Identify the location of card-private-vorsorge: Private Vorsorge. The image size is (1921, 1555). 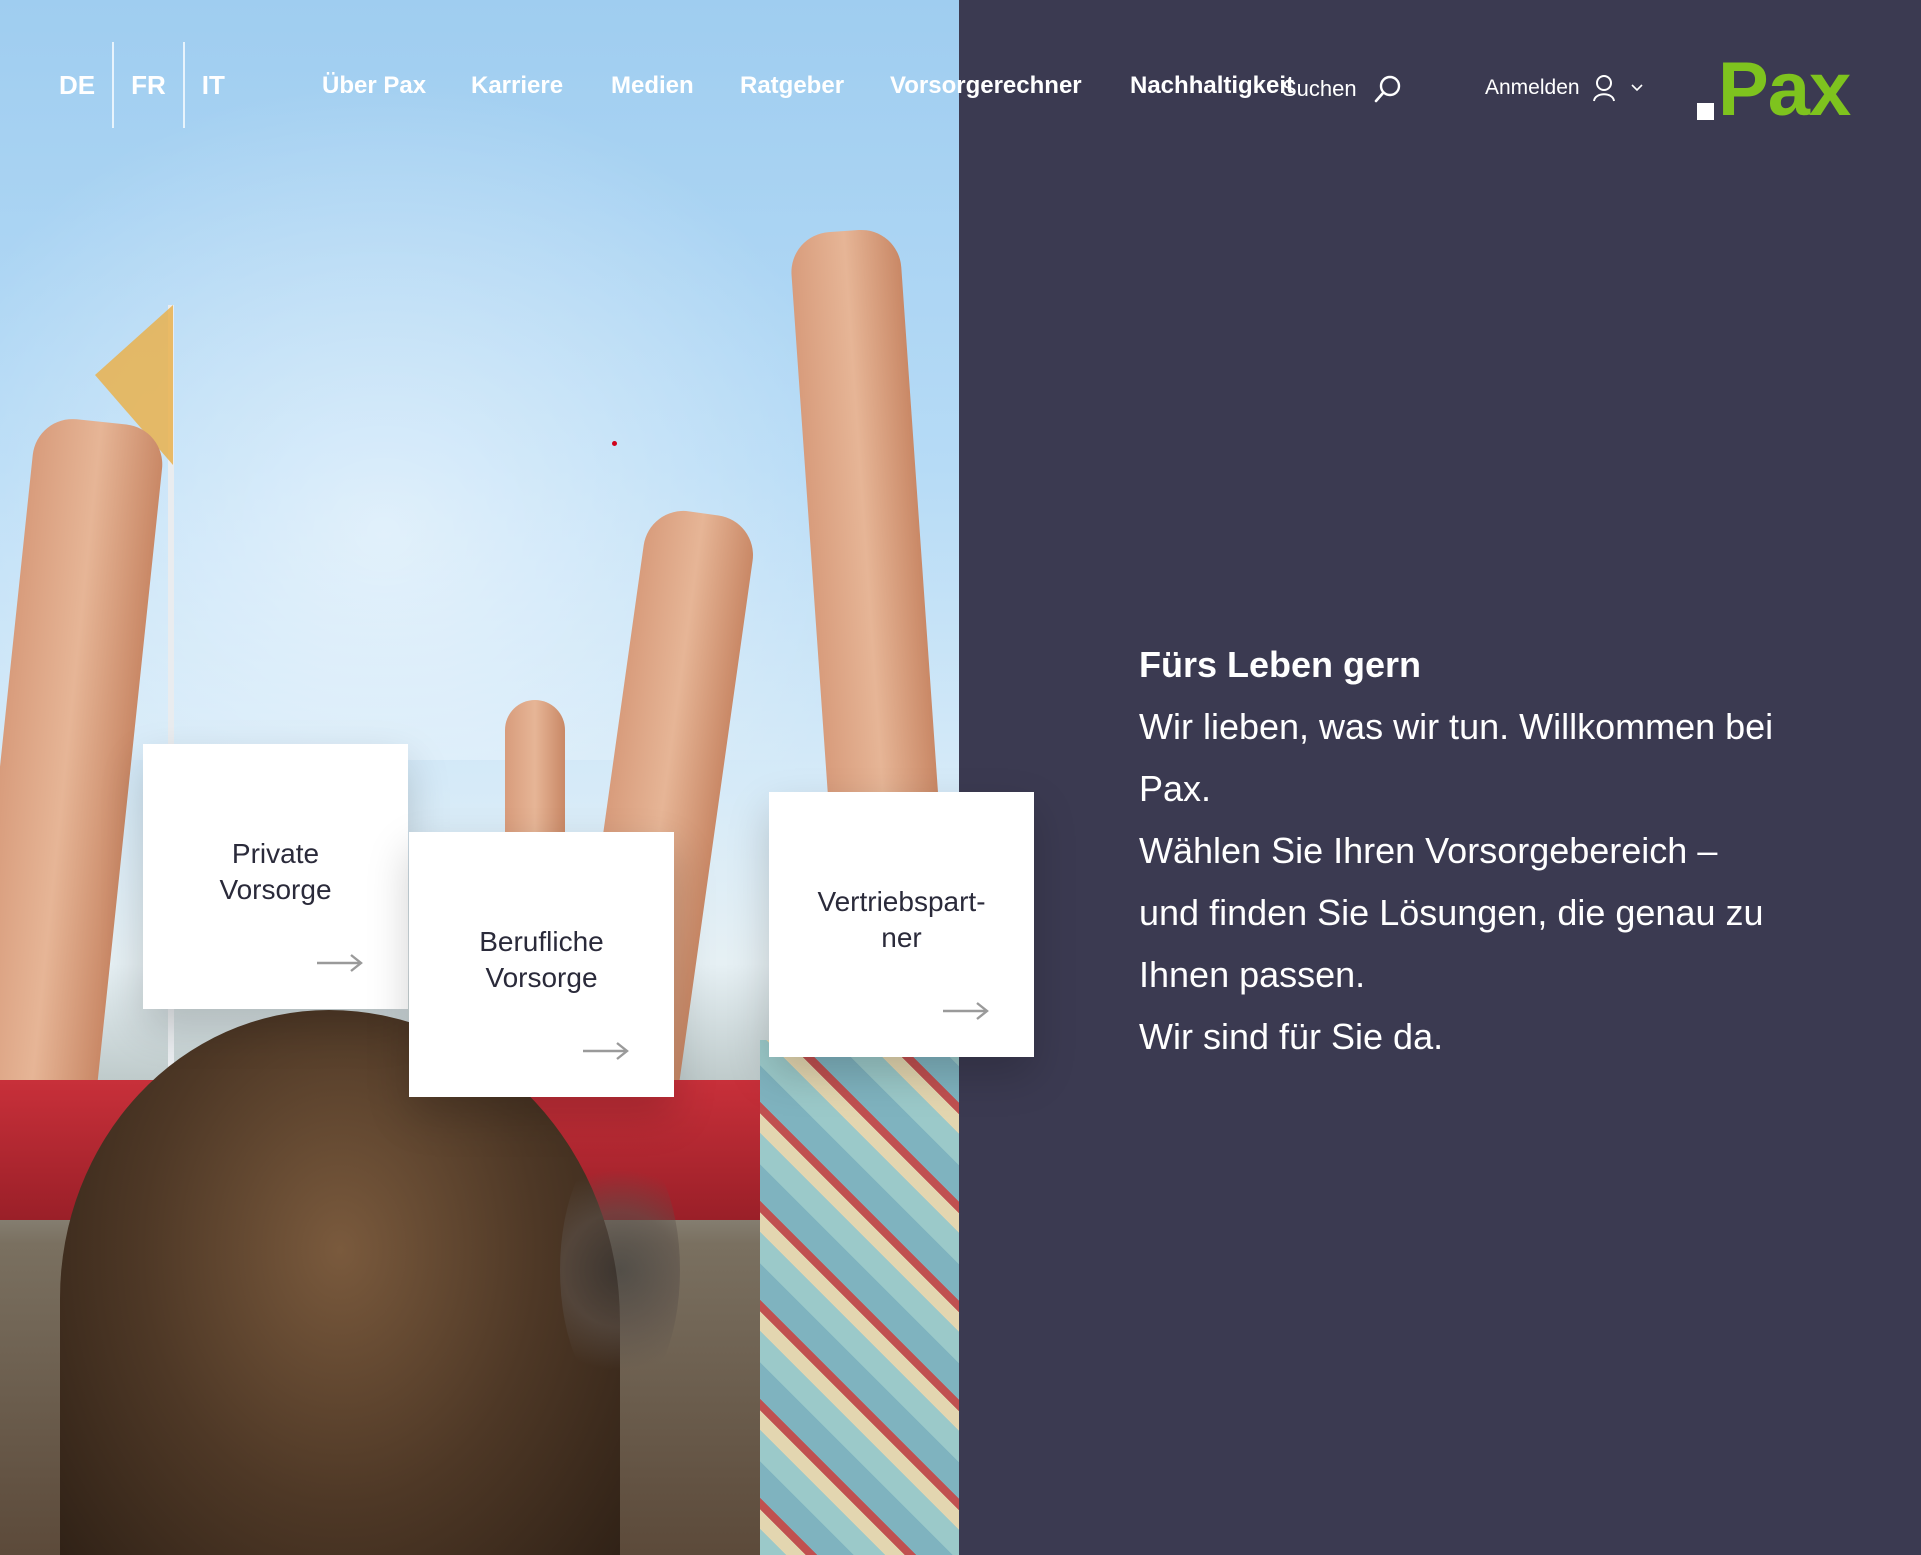
(275, 876).